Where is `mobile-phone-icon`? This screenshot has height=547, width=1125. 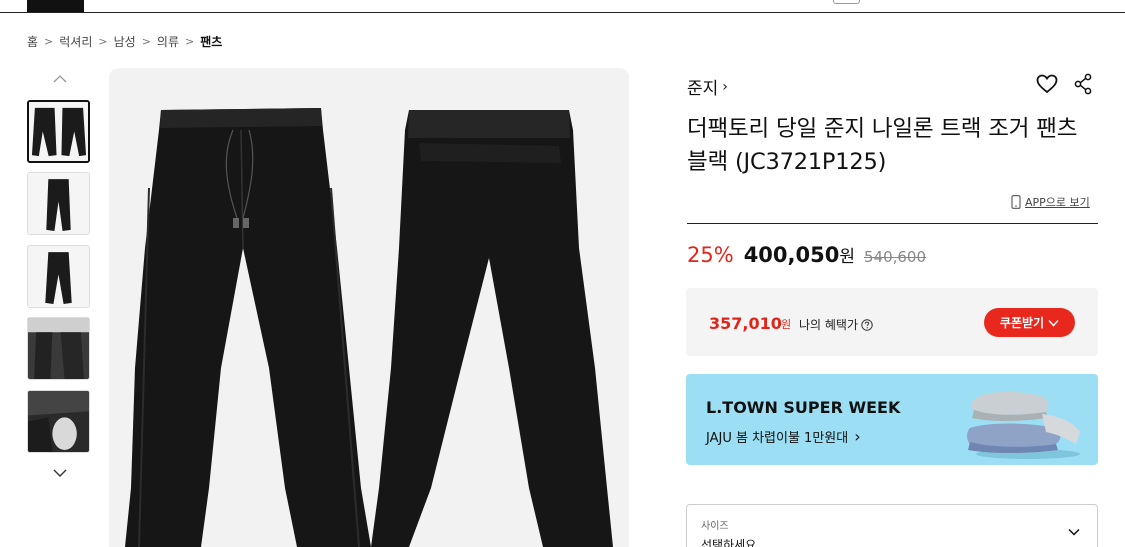 mobile-phone-icon is located at coordinates (1016, 202).